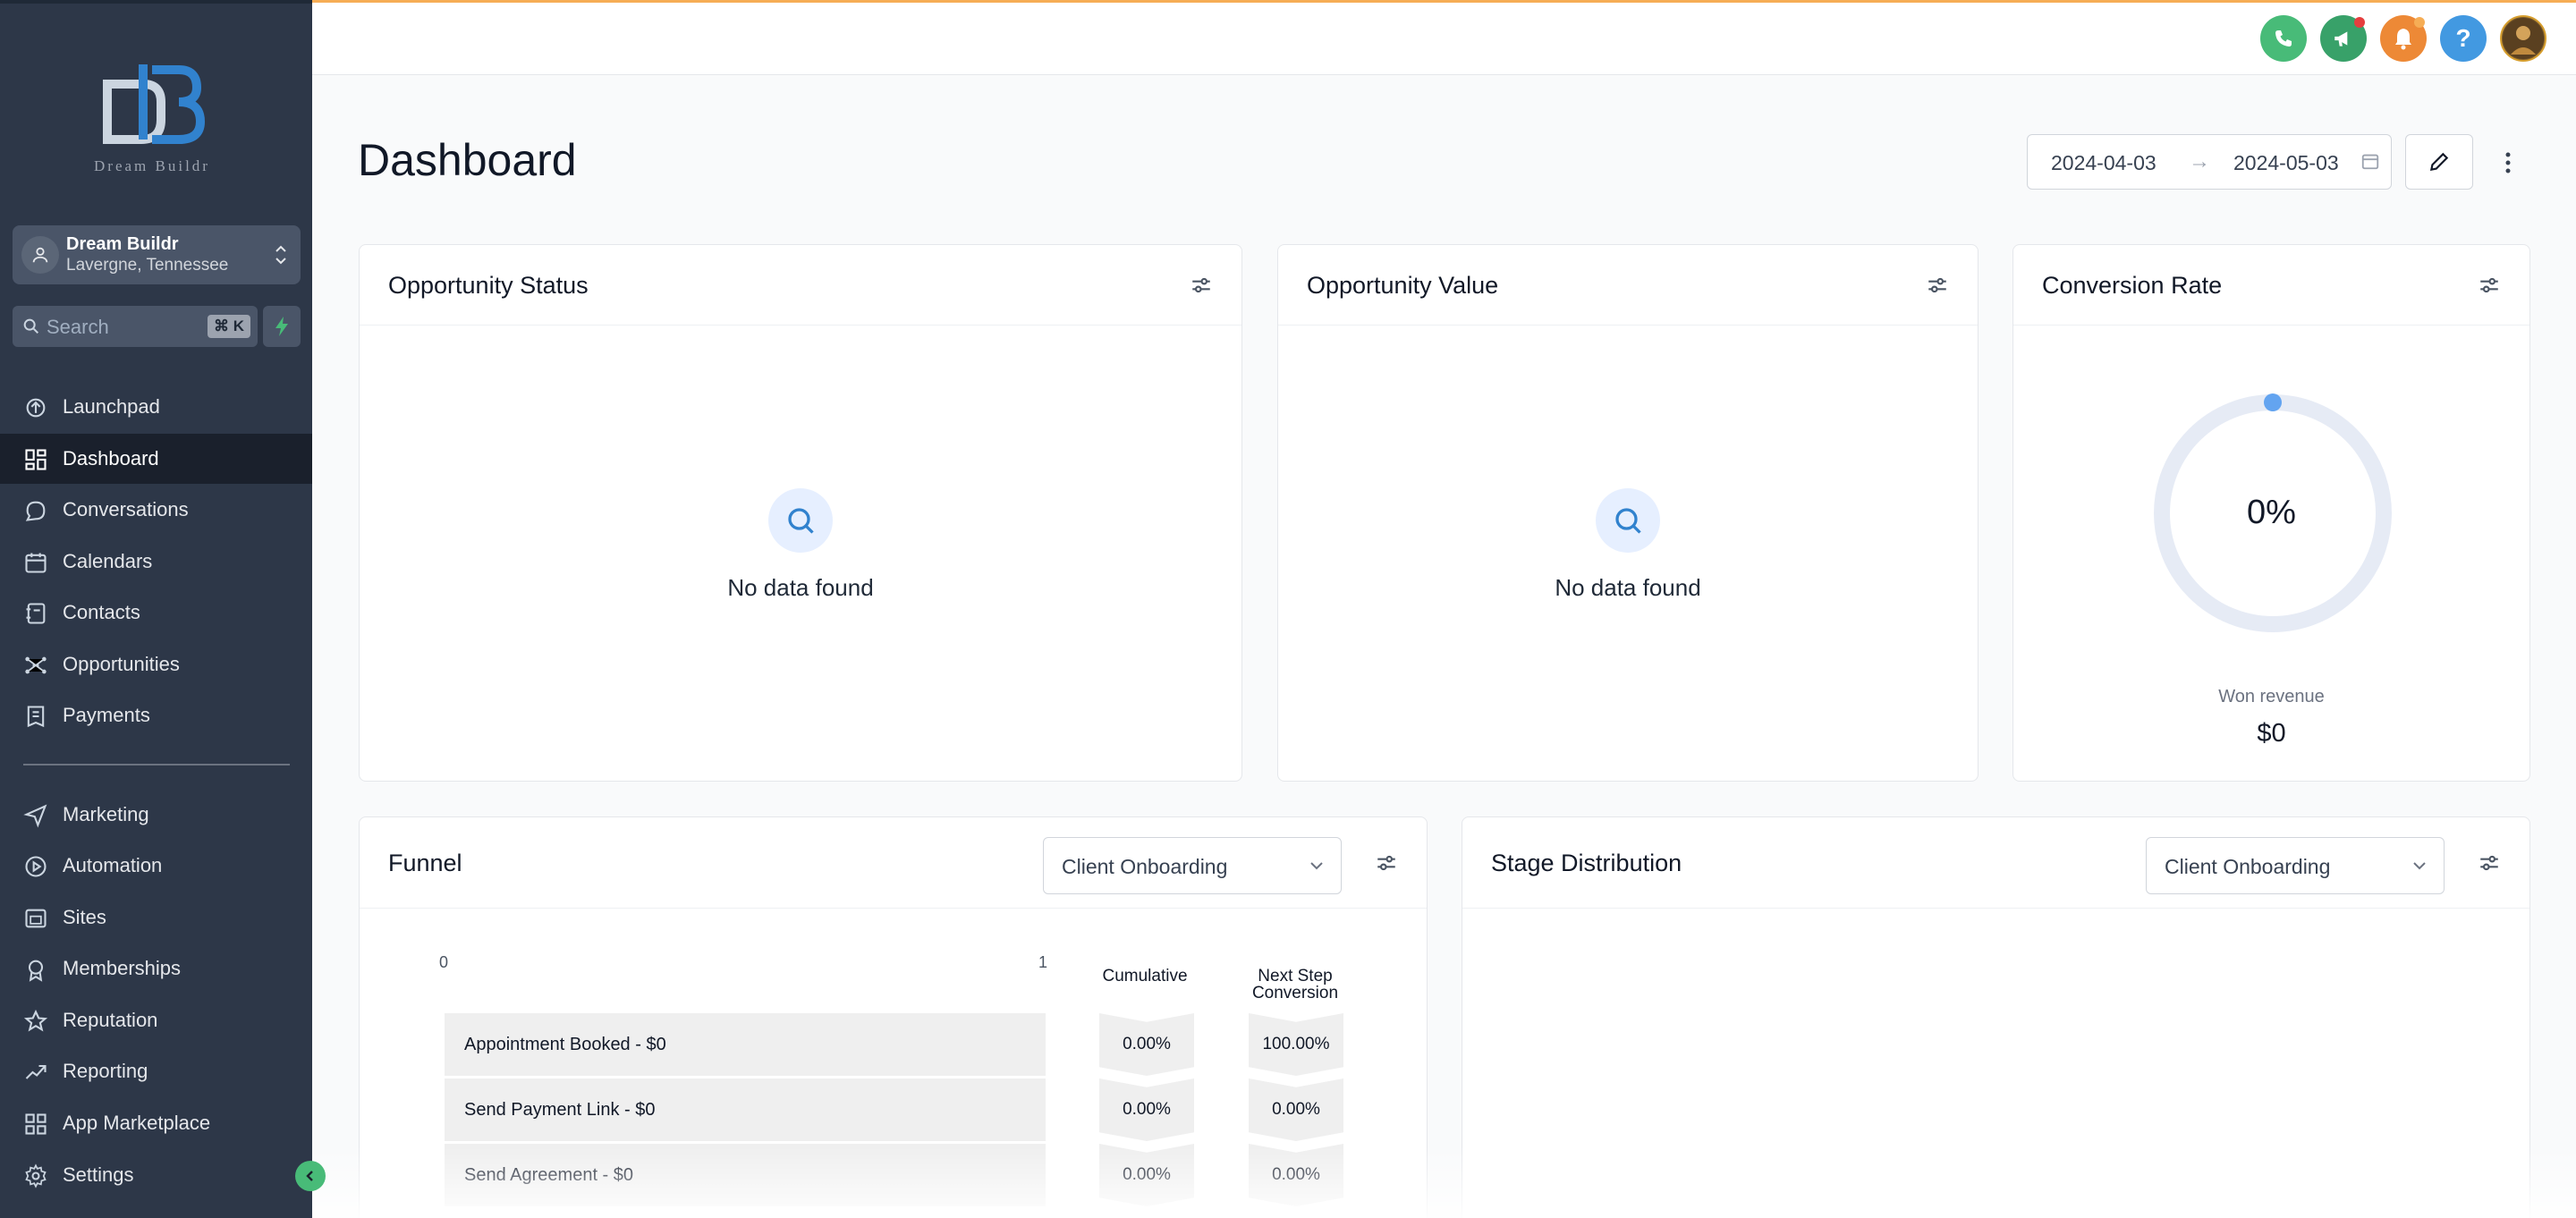  I want to click on dashboard-grid-icon, so click(35, 459).